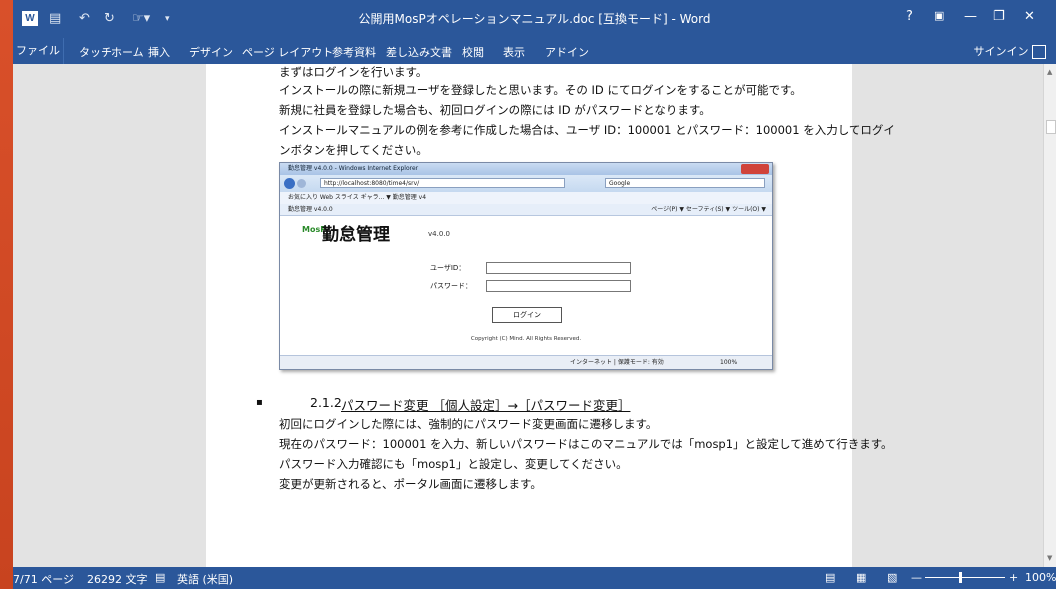 This screenshot has height=589, width=1056. Describe the element at coordinates (1051, 127) in the screenshot. I see `scroll-thumb` at that location.